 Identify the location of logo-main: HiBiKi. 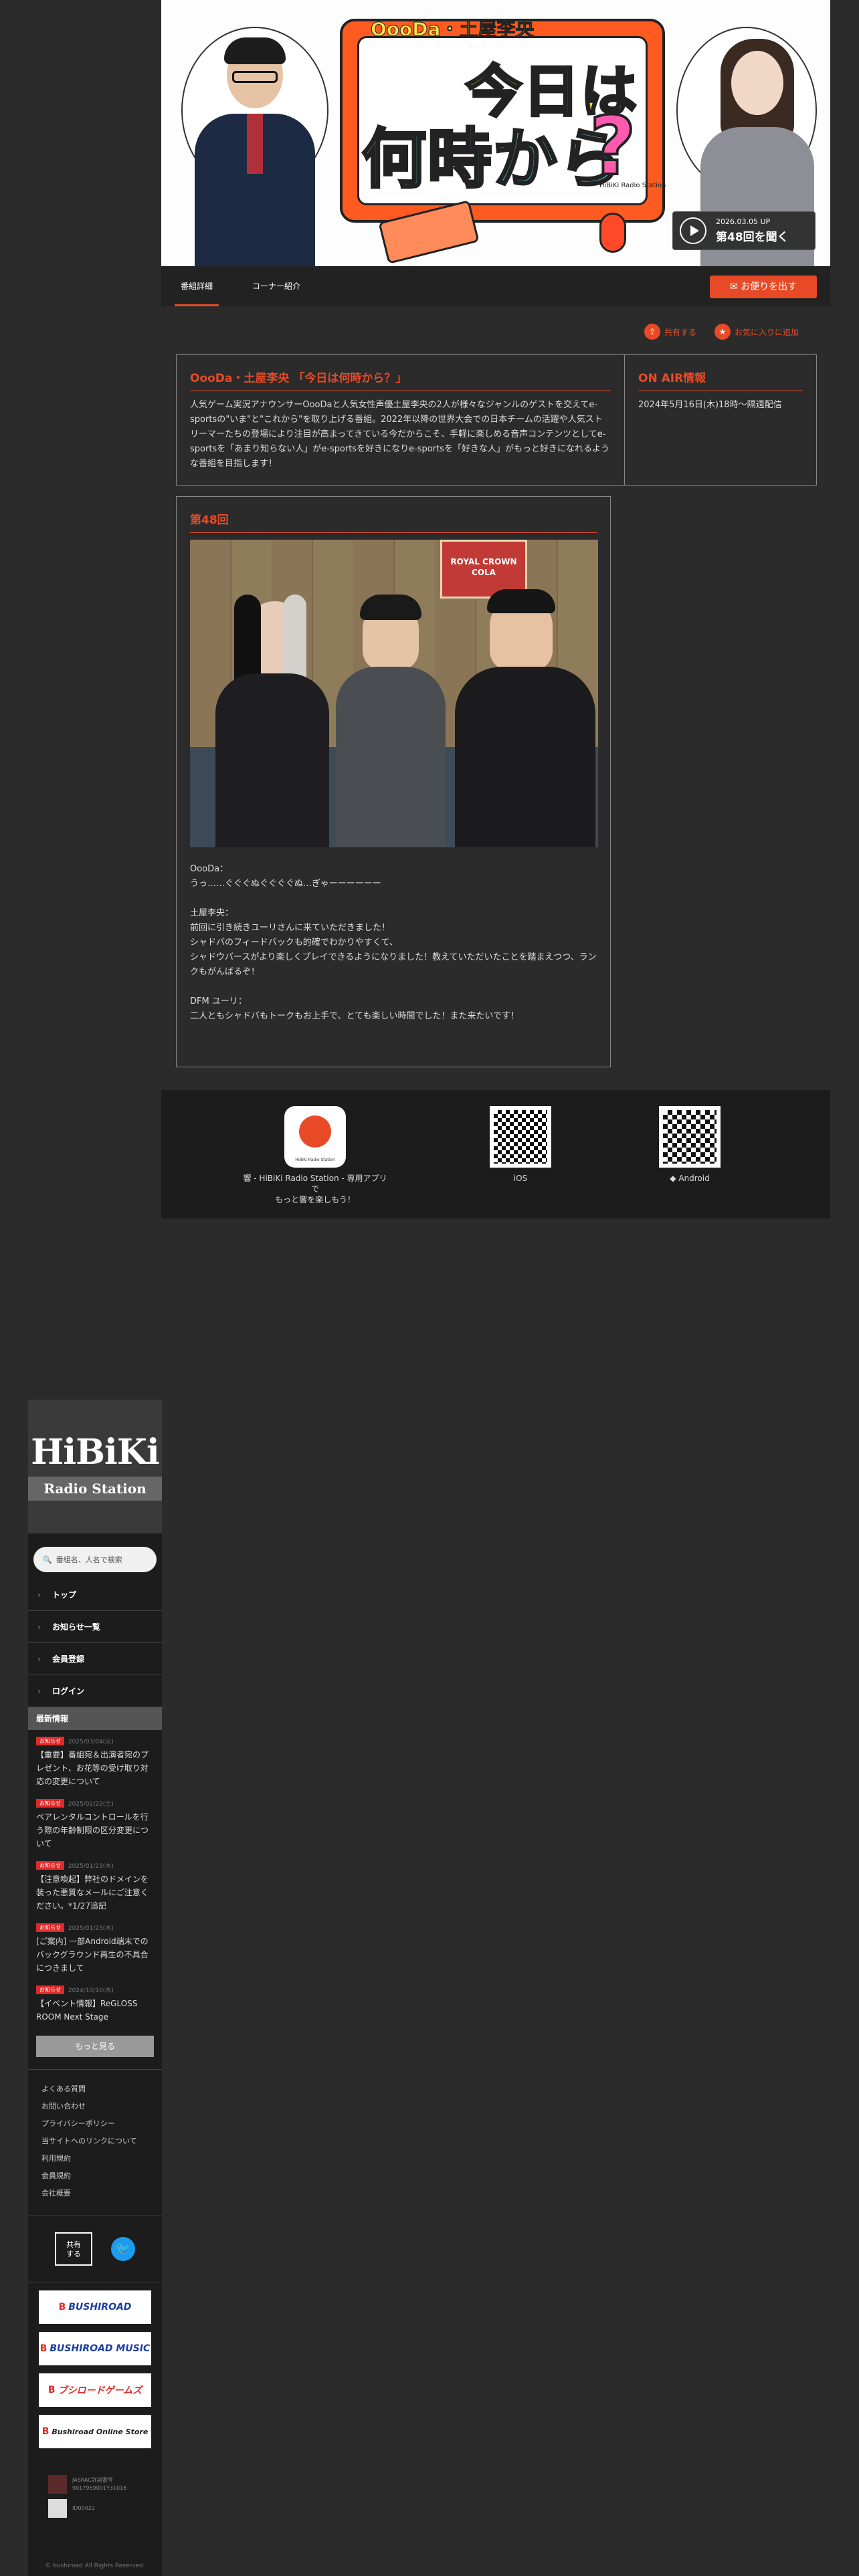
(95, 1452).